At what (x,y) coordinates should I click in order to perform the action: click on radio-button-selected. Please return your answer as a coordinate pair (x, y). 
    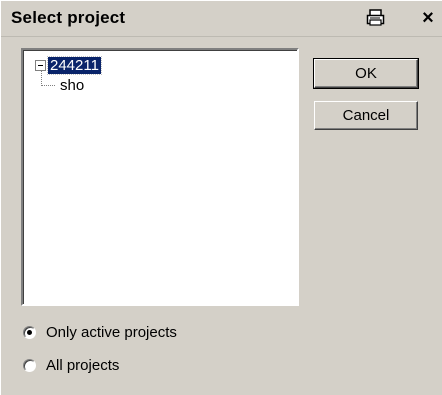
    Looking at the image, I should click on (29, 332).